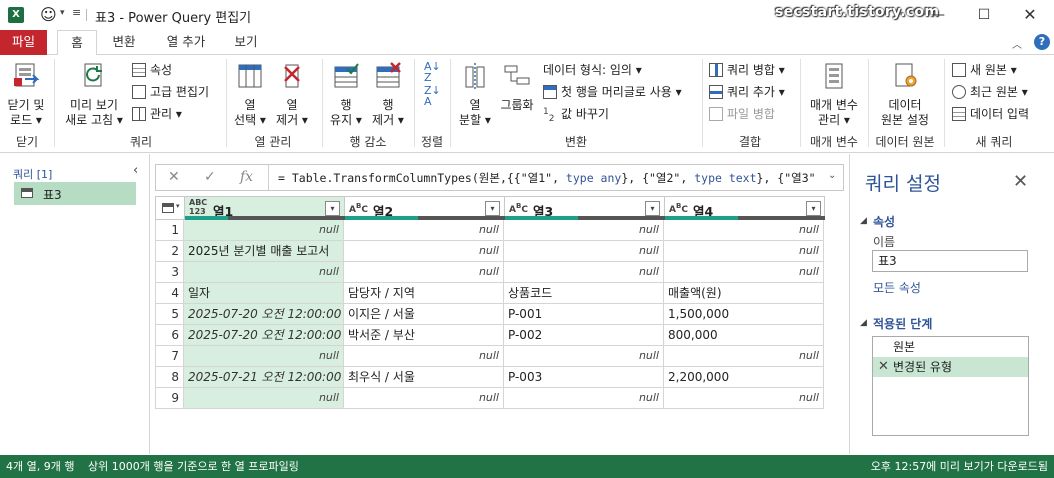  Describe the element at coordinates (246, 42) in the screenshot. I see `tab-view: 보기` at that location.